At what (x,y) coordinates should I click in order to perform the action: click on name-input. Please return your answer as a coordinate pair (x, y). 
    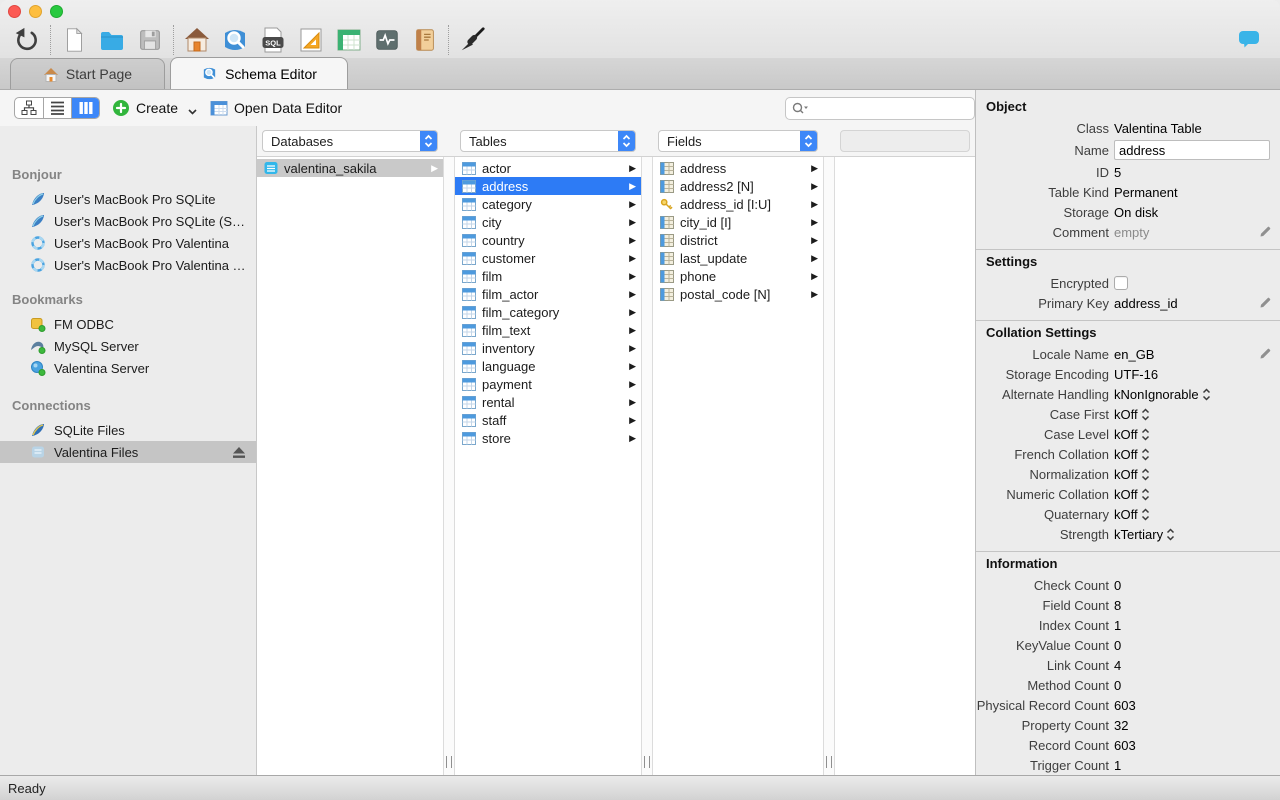
    Looking at the image, I should click on (1192, 150).